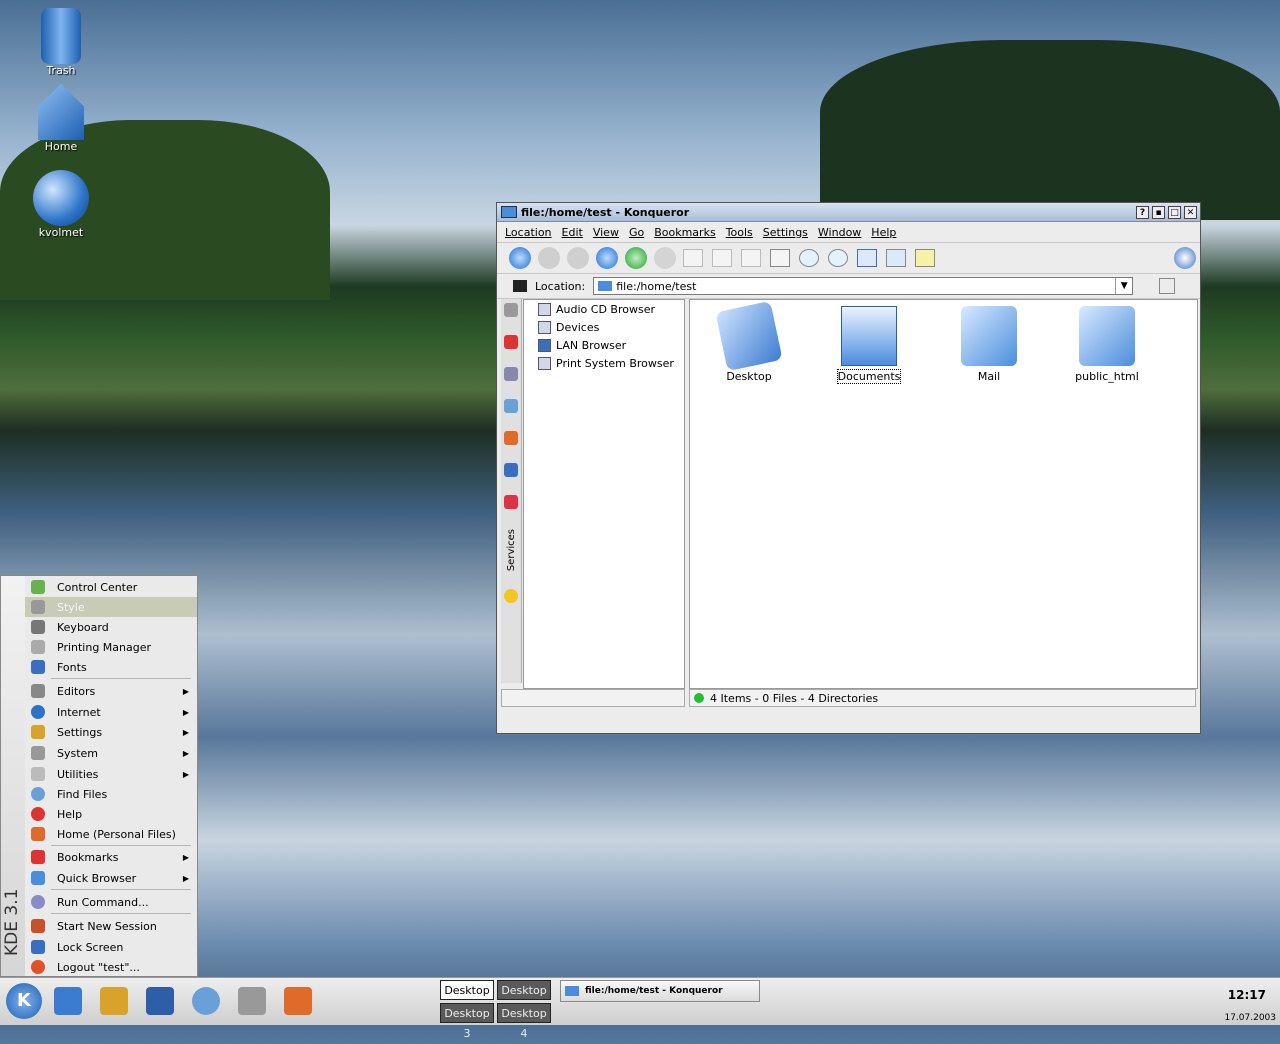 The image size is (1280, 1044). I want to click on taskbar-task-konqueror: file:/home/test - Konqueror, so click(660, 991).